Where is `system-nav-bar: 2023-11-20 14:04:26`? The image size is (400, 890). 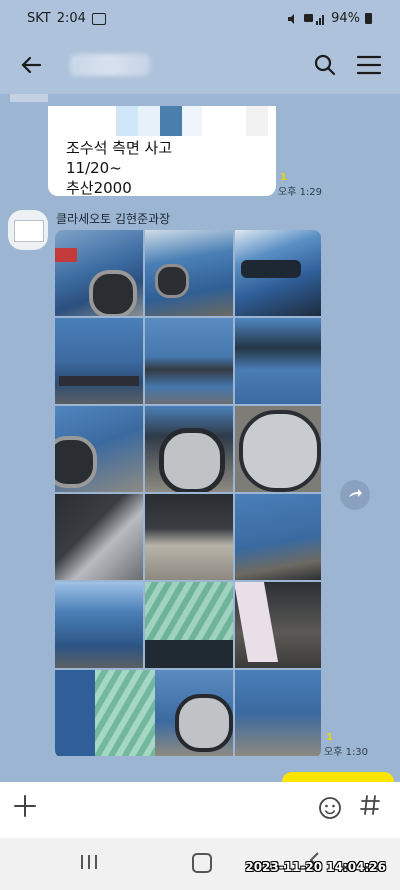 system-nav-bar: 2023-11-20 14:04:26 is located at coordinates (200, 864).